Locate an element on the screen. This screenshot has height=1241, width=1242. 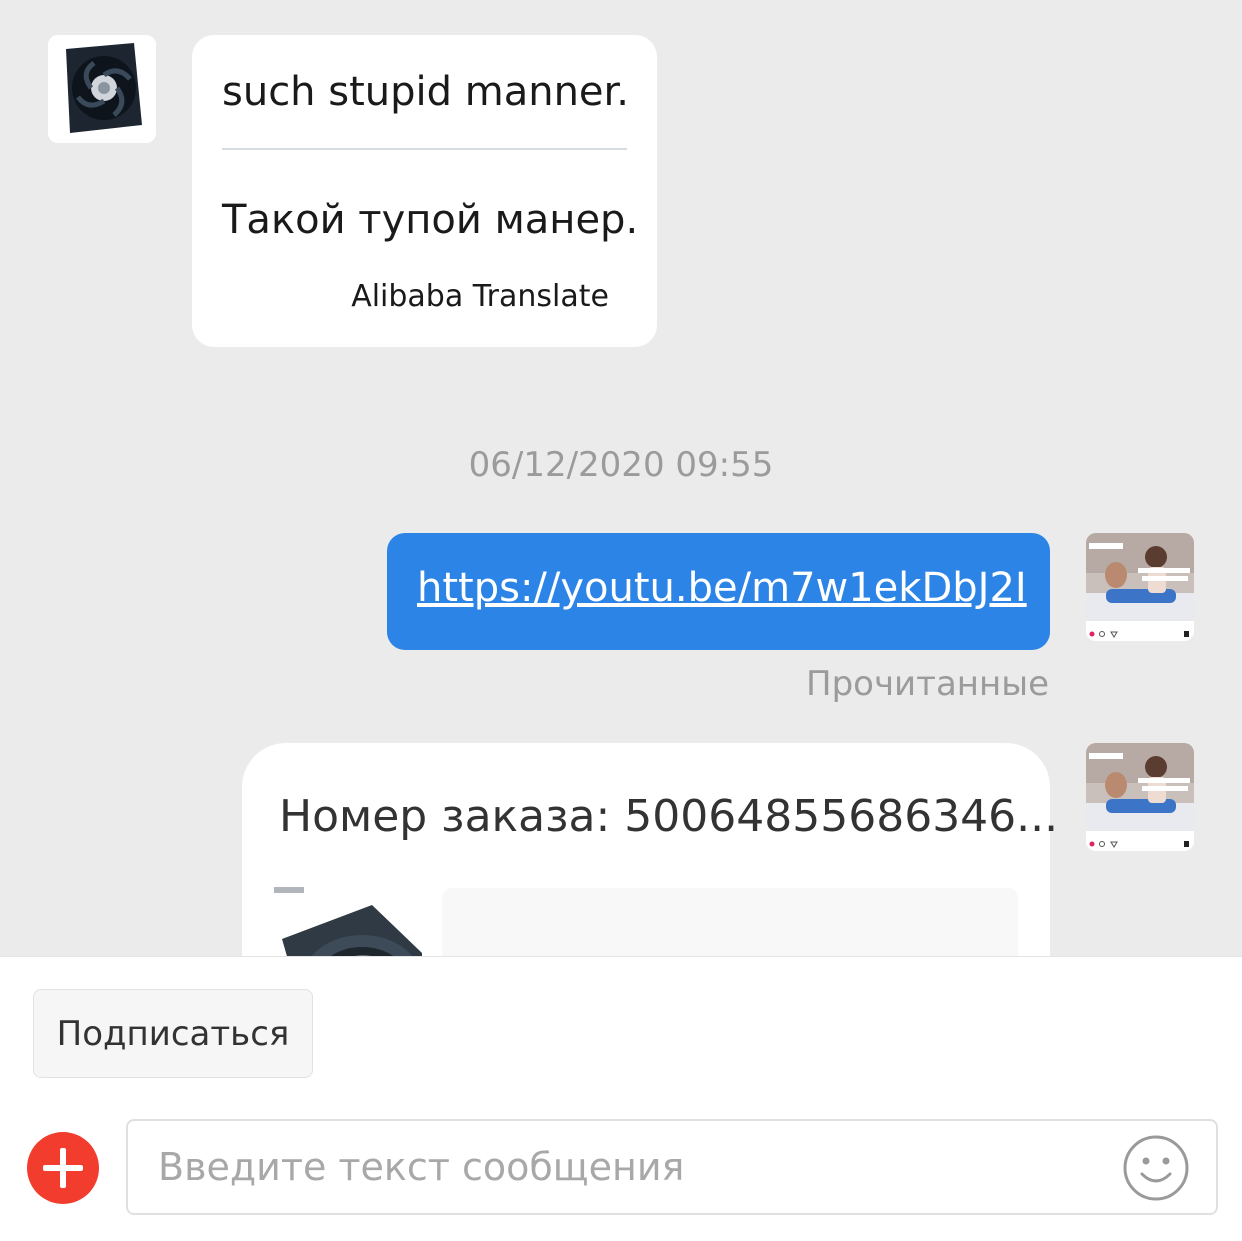
fan-image is located at coordinates (102, 89).